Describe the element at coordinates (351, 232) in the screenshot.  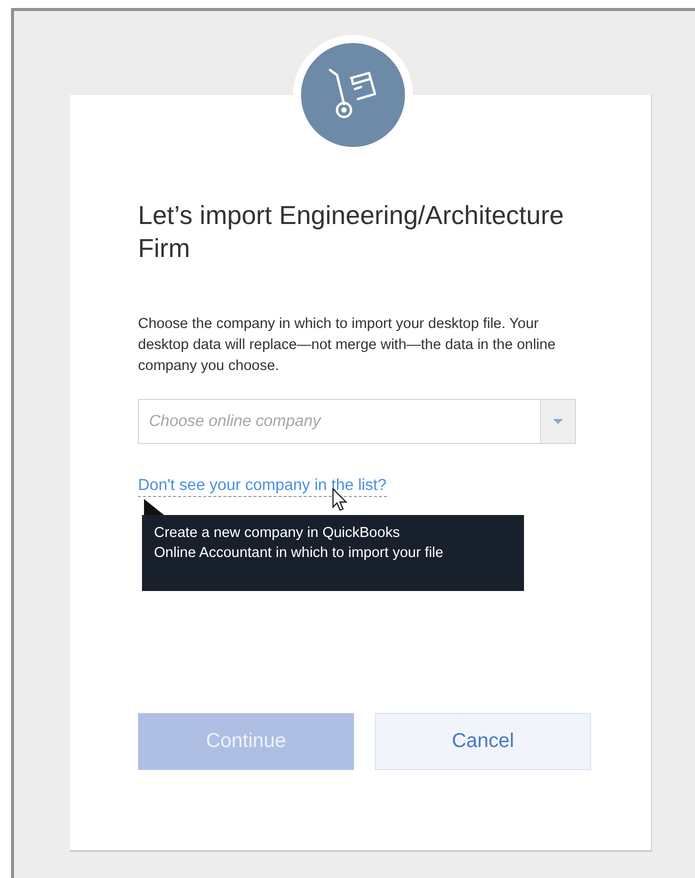
I see `dialog-title: Let’s import Engineering/Architecture Firm` at that location.